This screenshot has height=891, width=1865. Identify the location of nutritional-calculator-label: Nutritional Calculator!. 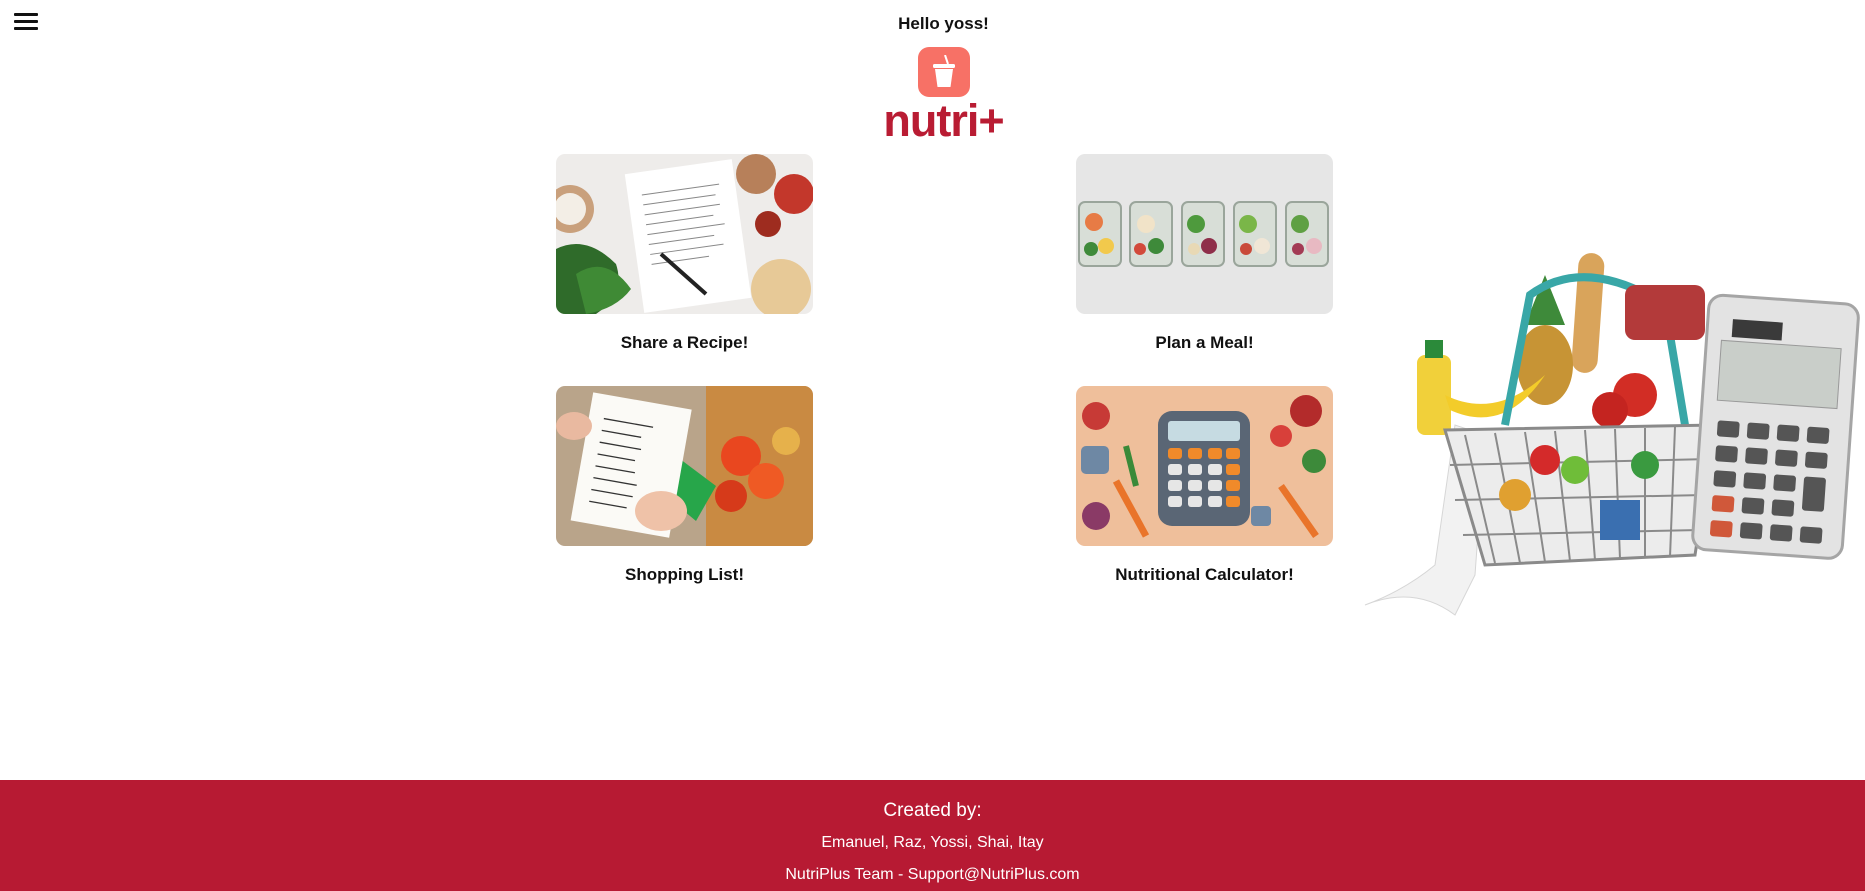
(1204, 574).